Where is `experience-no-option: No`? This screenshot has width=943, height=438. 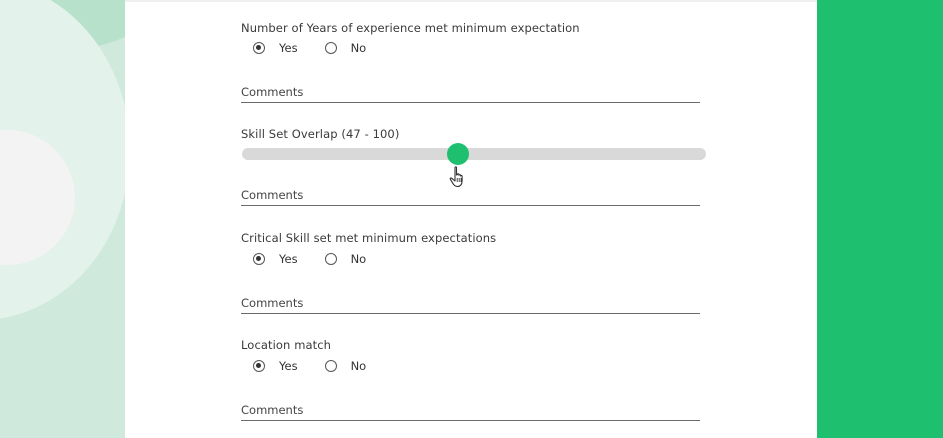
experience-no-option: No is located at coordinates (345, 48).